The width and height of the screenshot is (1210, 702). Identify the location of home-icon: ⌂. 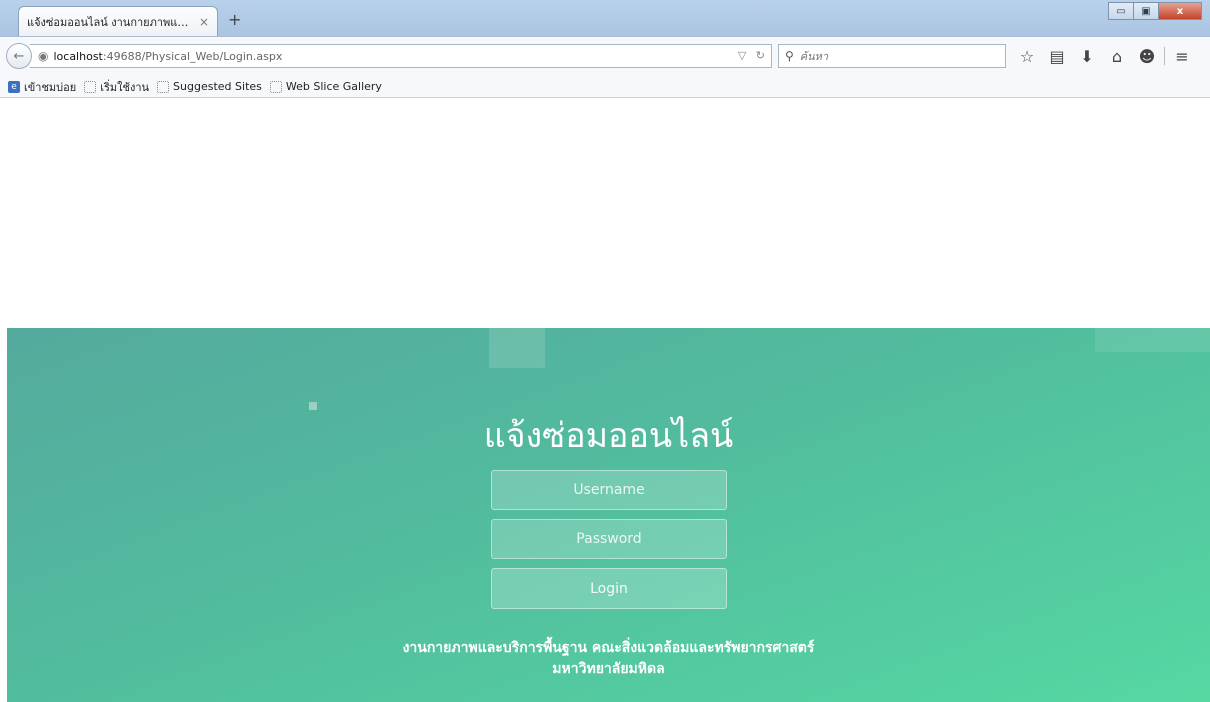
(1117, 56).